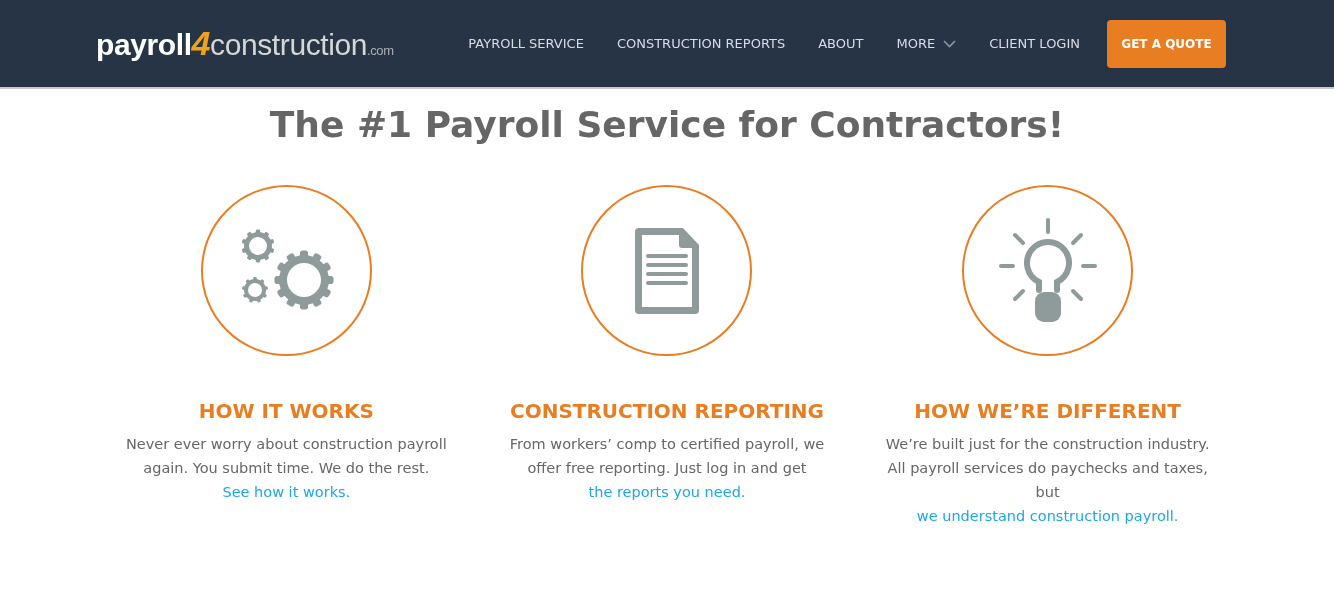 The image size is (1334, 592). What do you see at coordinates (286, 411) in the screenshot?
I see `feature-title: HOW IT WORKS` at bounding box center [286, 411].